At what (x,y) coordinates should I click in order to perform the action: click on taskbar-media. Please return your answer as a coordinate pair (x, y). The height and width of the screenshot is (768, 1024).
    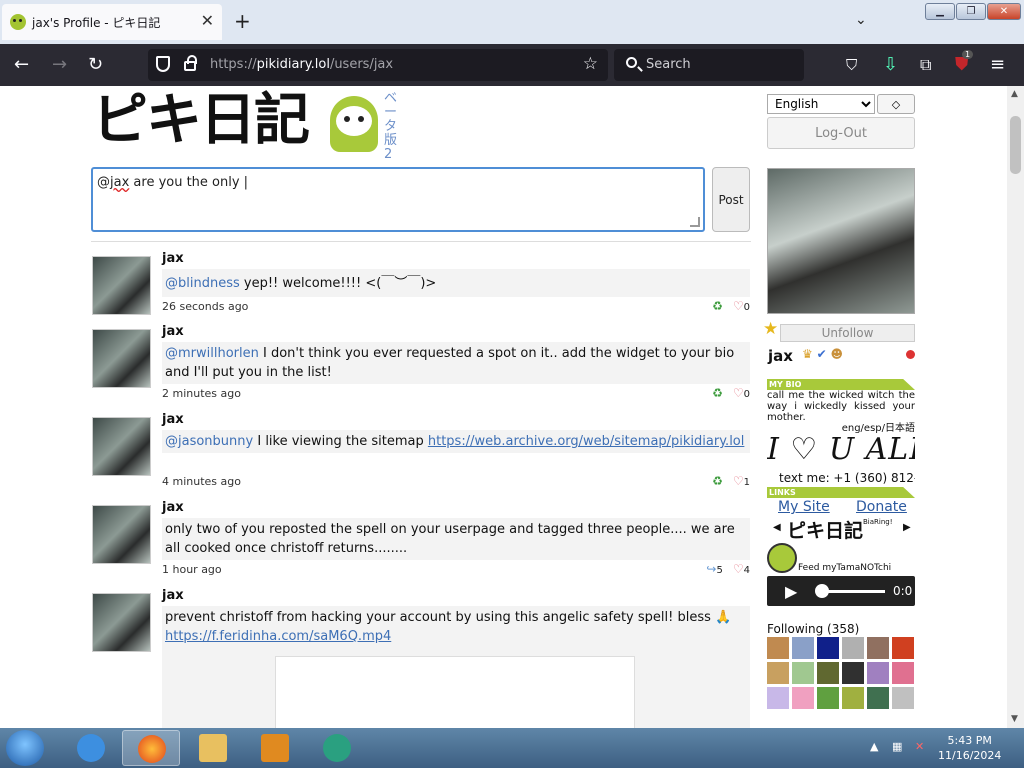
    Looking at the image, I should click on (275, 748).